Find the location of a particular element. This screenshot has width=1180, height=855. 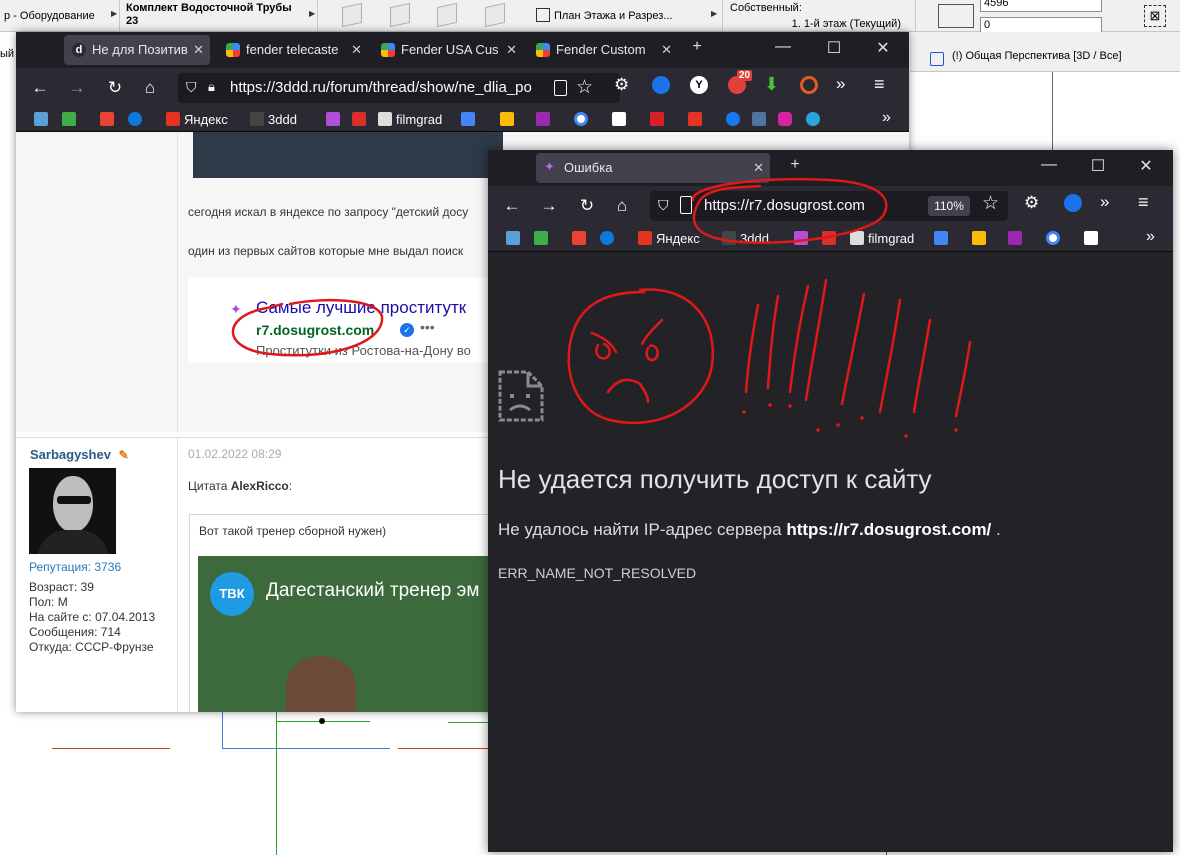

tab-fender-usa-custom: Fender USA Cus ✕ is located at coordinates (448, 50).